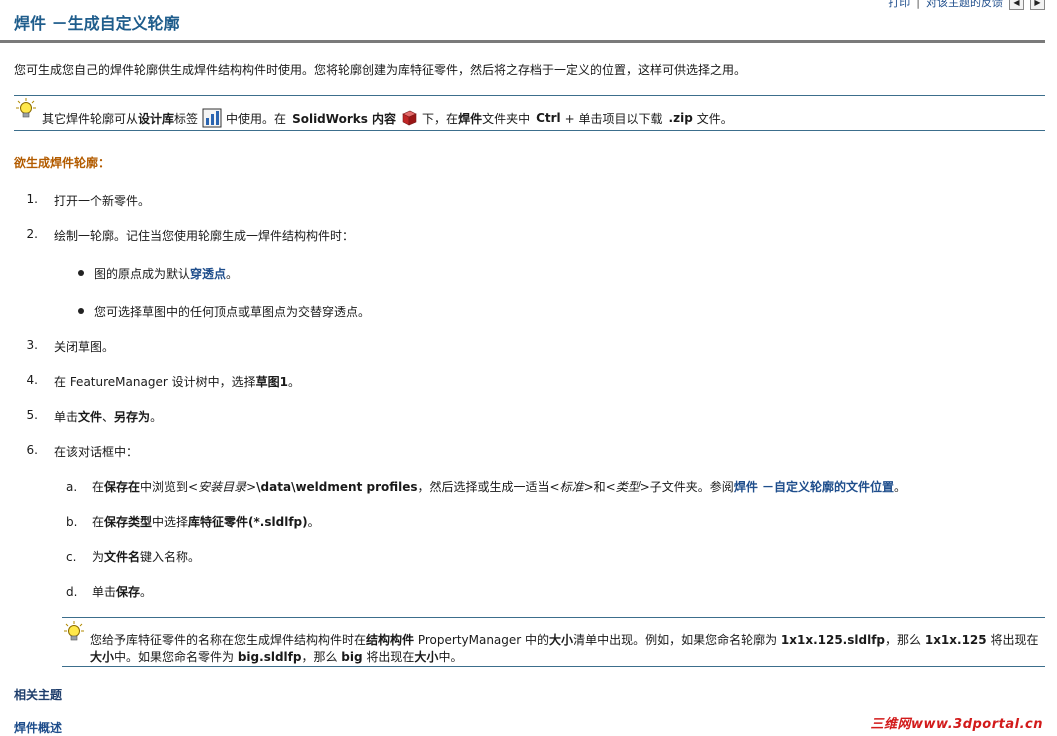 The height and width of the screenshot is (736, 1057). Describe the element at coordinates (102, 201) in the screenshot. I see `step-text: 打开一个新零件。` at that location.